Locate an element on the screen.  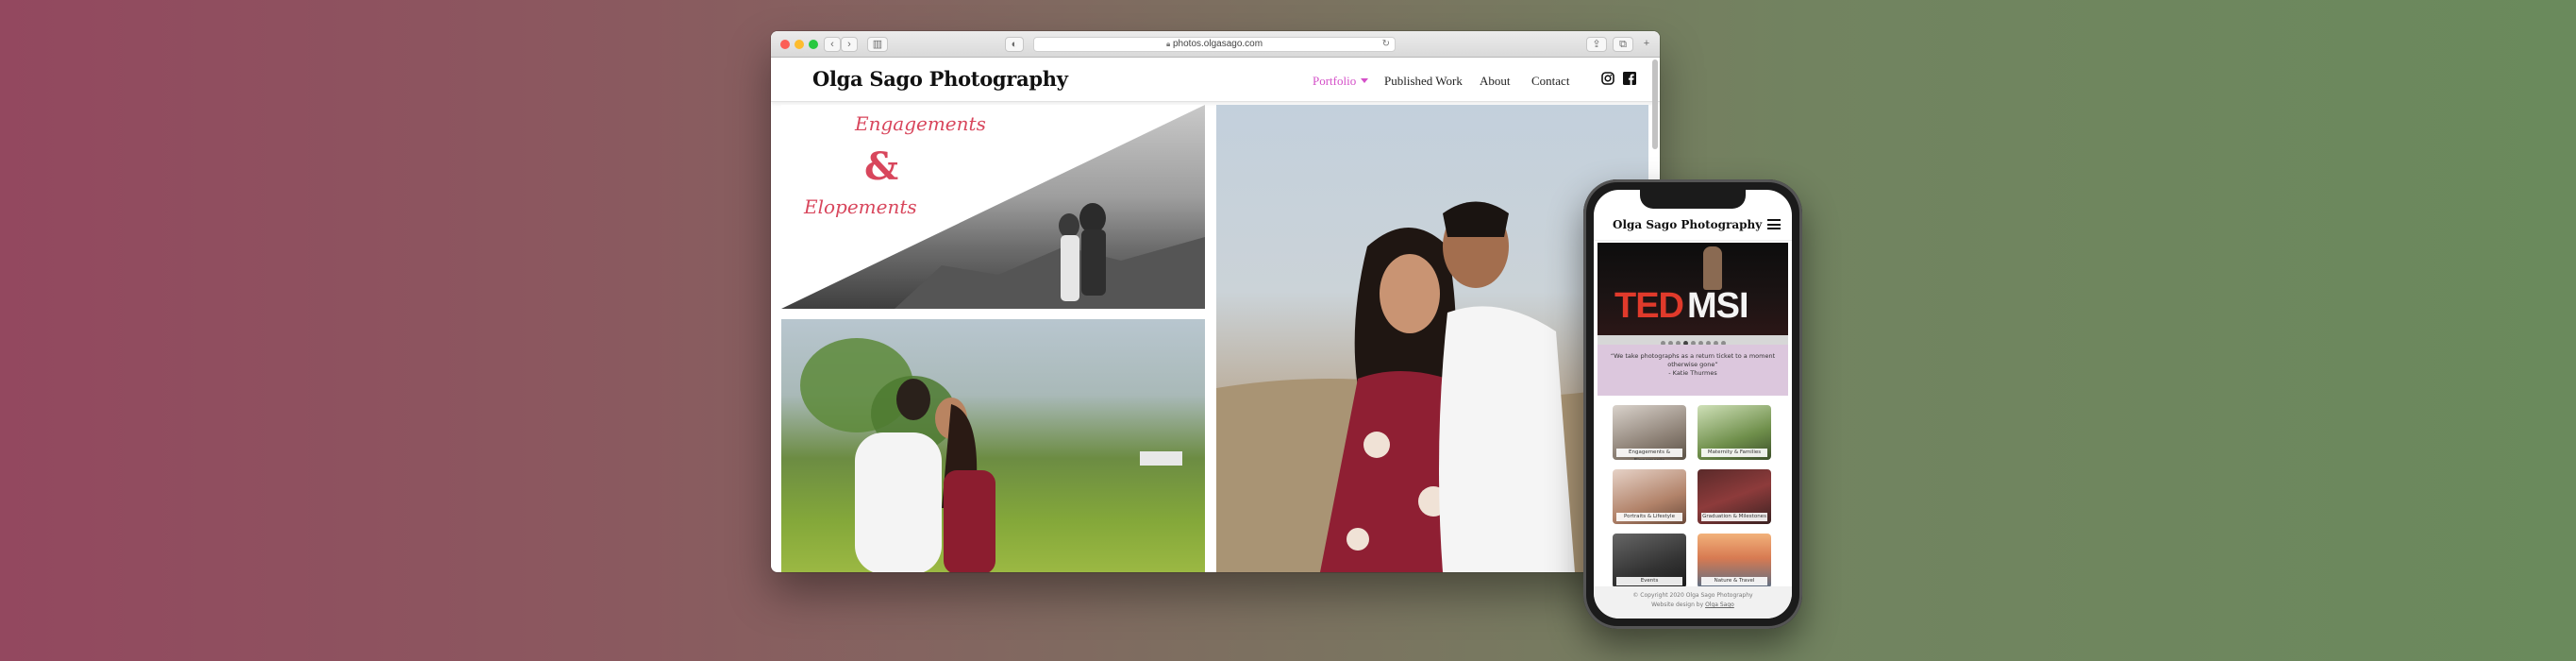
back-button: ‹ is located at coordinates (832, 44).